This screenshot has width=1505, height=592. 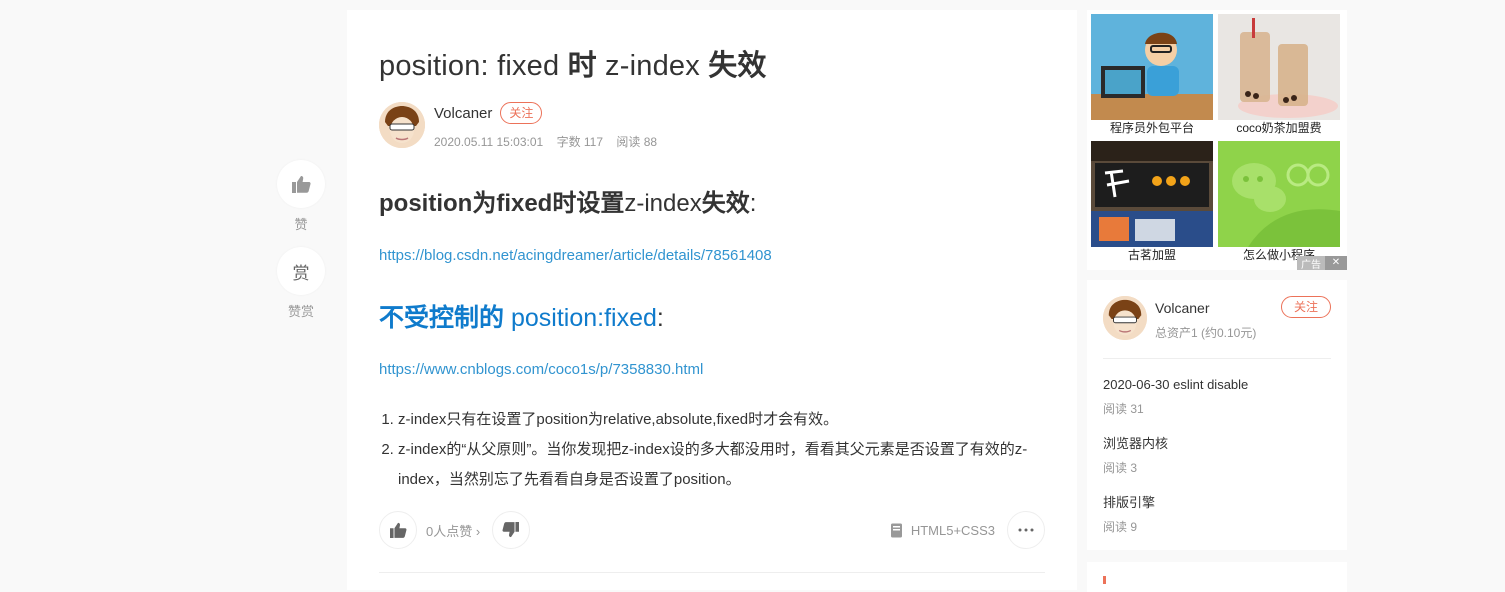 What do you see at coordinates (1182, 308) in the screenshot?
I see `author-card-name: Volcaner` at bounding box center [1182, 308].